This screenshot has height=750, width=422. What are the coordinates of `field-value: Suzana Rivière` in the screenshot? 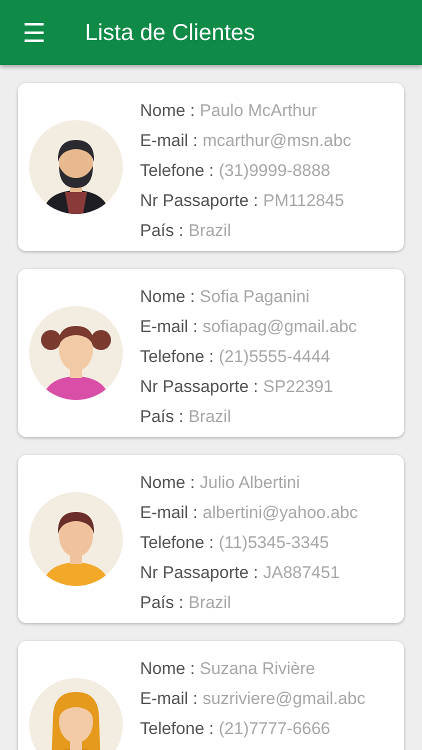 It's located at (258, 669).